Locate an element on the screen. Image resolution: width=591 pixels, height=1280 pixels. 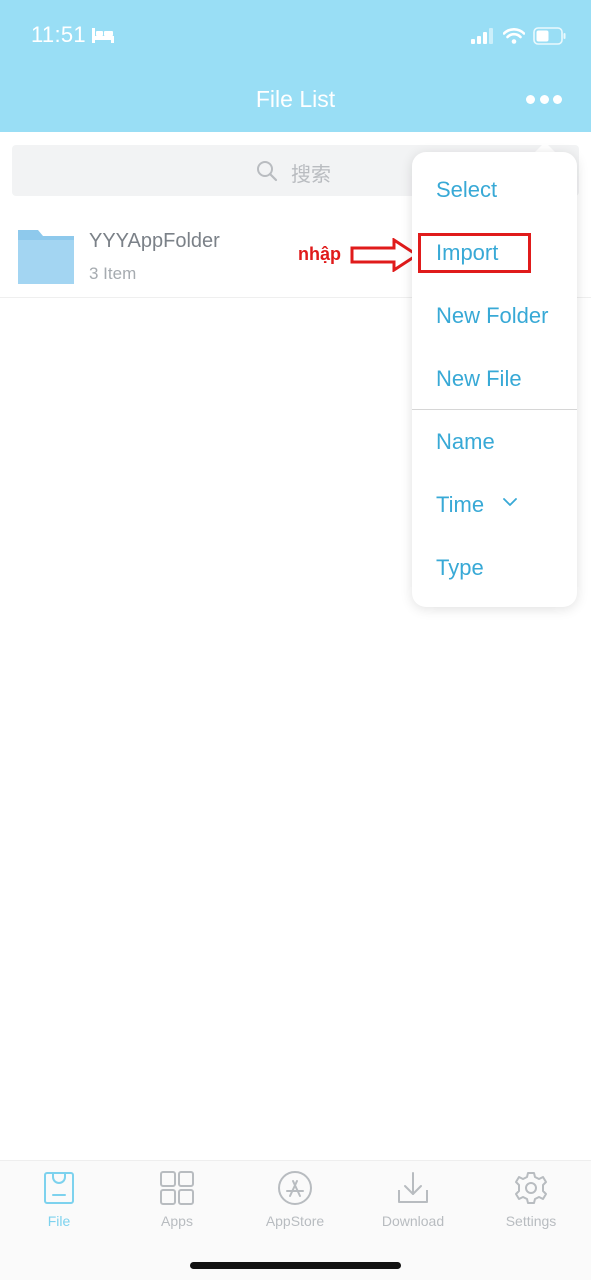
appstore-icon is located at coordinates (295, 1188).